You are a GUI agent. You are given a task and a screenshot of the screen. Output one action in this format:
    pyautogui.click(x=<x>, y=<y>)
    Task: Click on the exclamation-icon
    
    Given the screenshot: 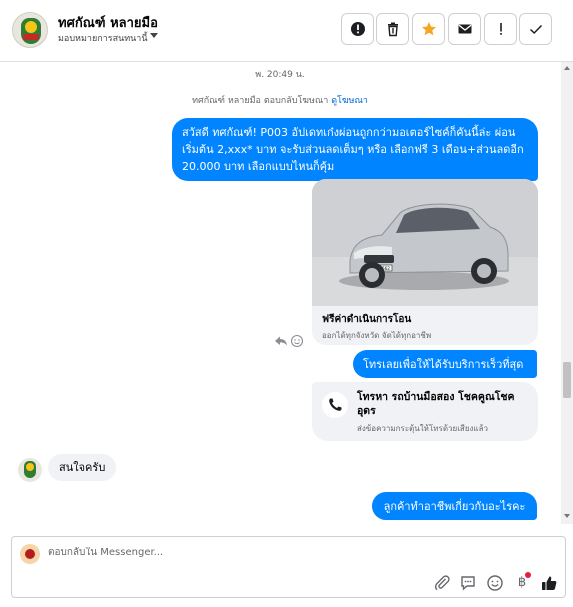 What is the action you would take?
    pyautogui.click(x=501, y=29)
    